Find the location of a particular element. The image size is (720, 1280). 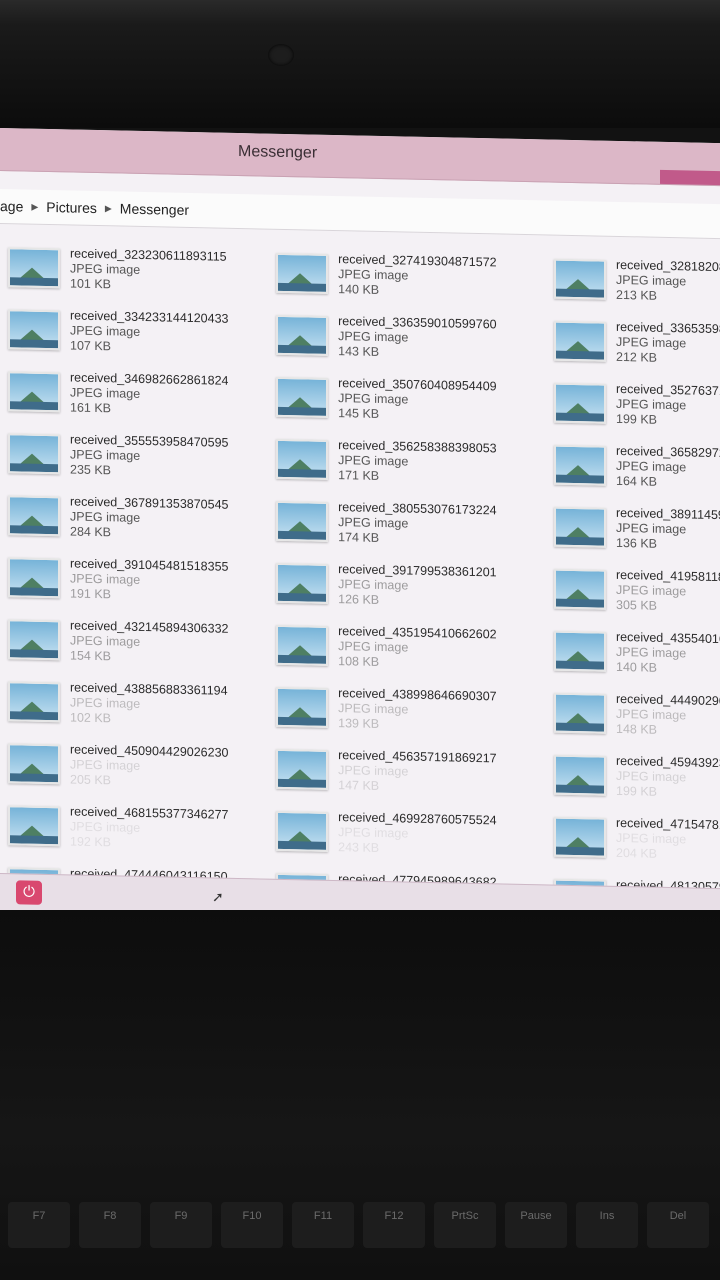

breadcrumb-item-storage: age is located at coordinates (11, 206).